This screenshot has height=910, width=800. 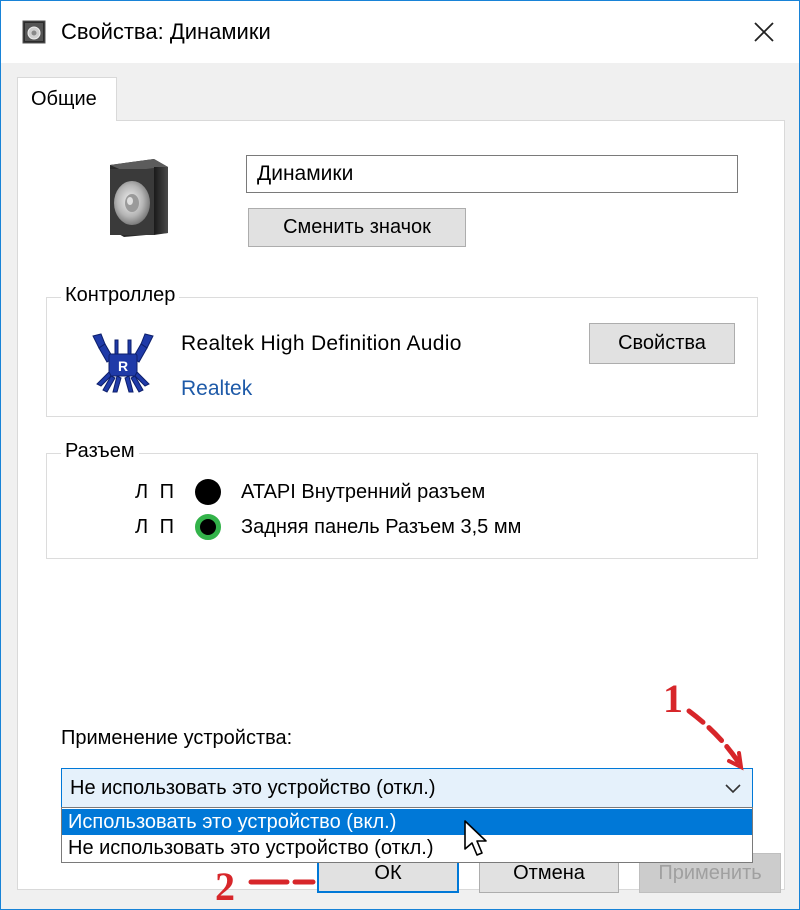 I want to click on speaker-icon, so click(x=136, y=199).